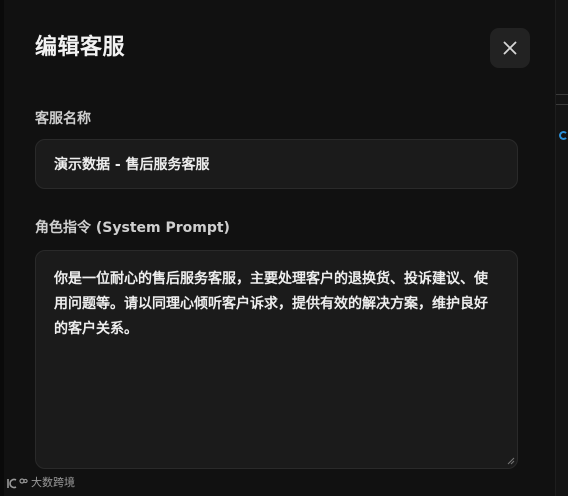 The height and width of the screenshot is (496, 568). What do you see at coordinates (563, 135) in the screenshot?
I see `background-loading-icon` at bounding box center [563, 135].